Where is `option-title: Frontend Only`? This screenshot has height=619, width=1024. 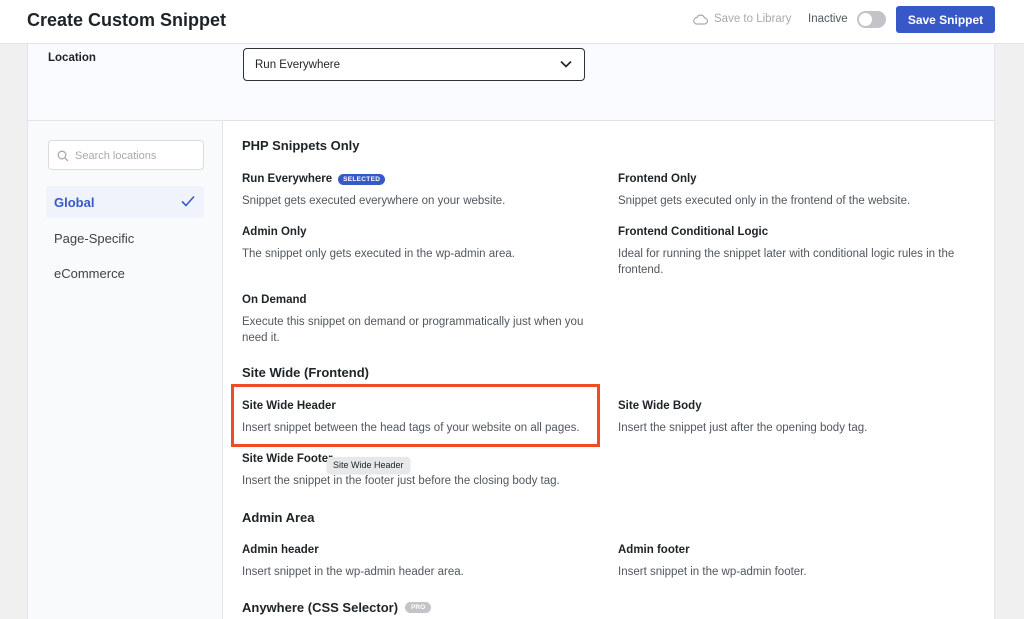 option-title: Frontend Only is located at coordinates (657, 179).